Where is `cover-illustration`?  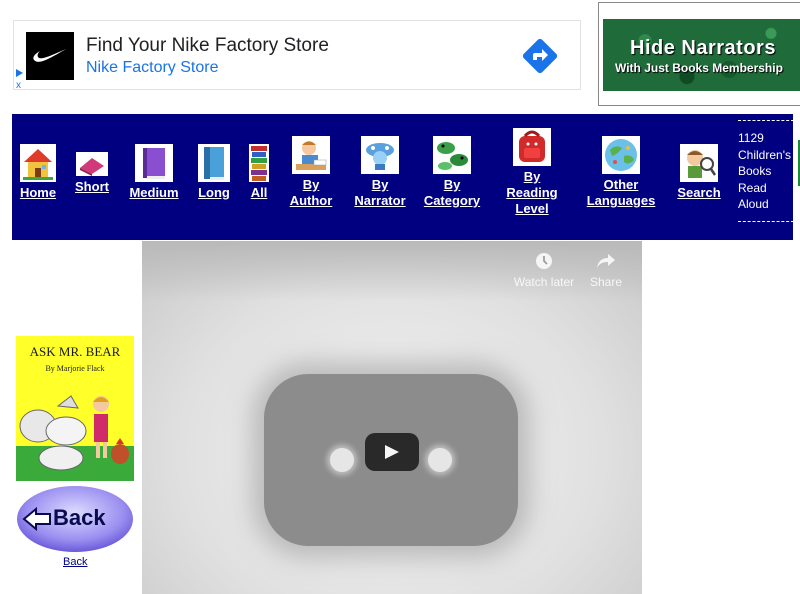 cover-illustration is located at coordinates (75, 438).